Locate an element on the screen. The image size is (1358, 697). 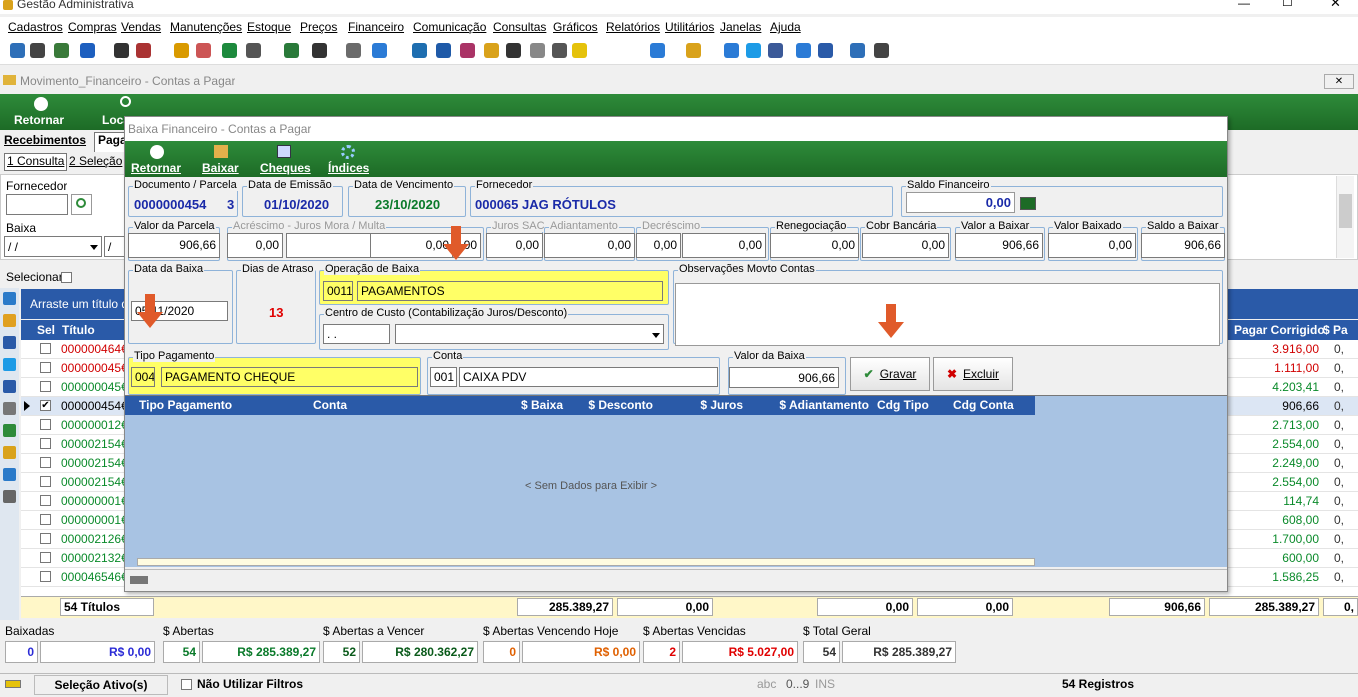
menu-item-6: Financeiro is located at coordinates (376, 27).